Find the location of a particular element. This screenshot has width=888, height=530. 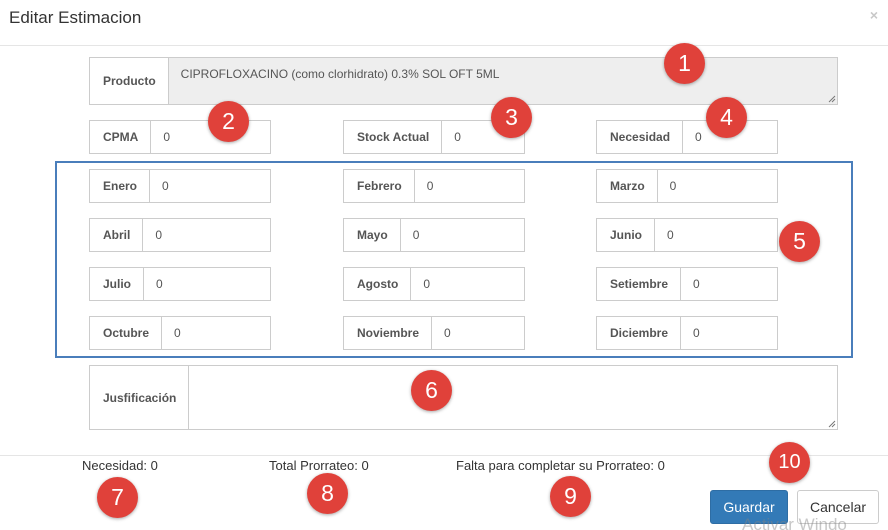

month-label: Setiembre is located at coordinates (639, 284).